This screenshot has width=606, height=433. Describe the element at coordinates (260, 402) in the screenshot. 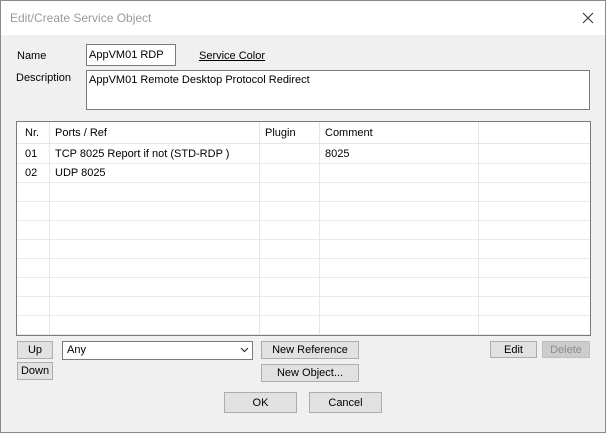

I see `ok-button: OK` at that location.